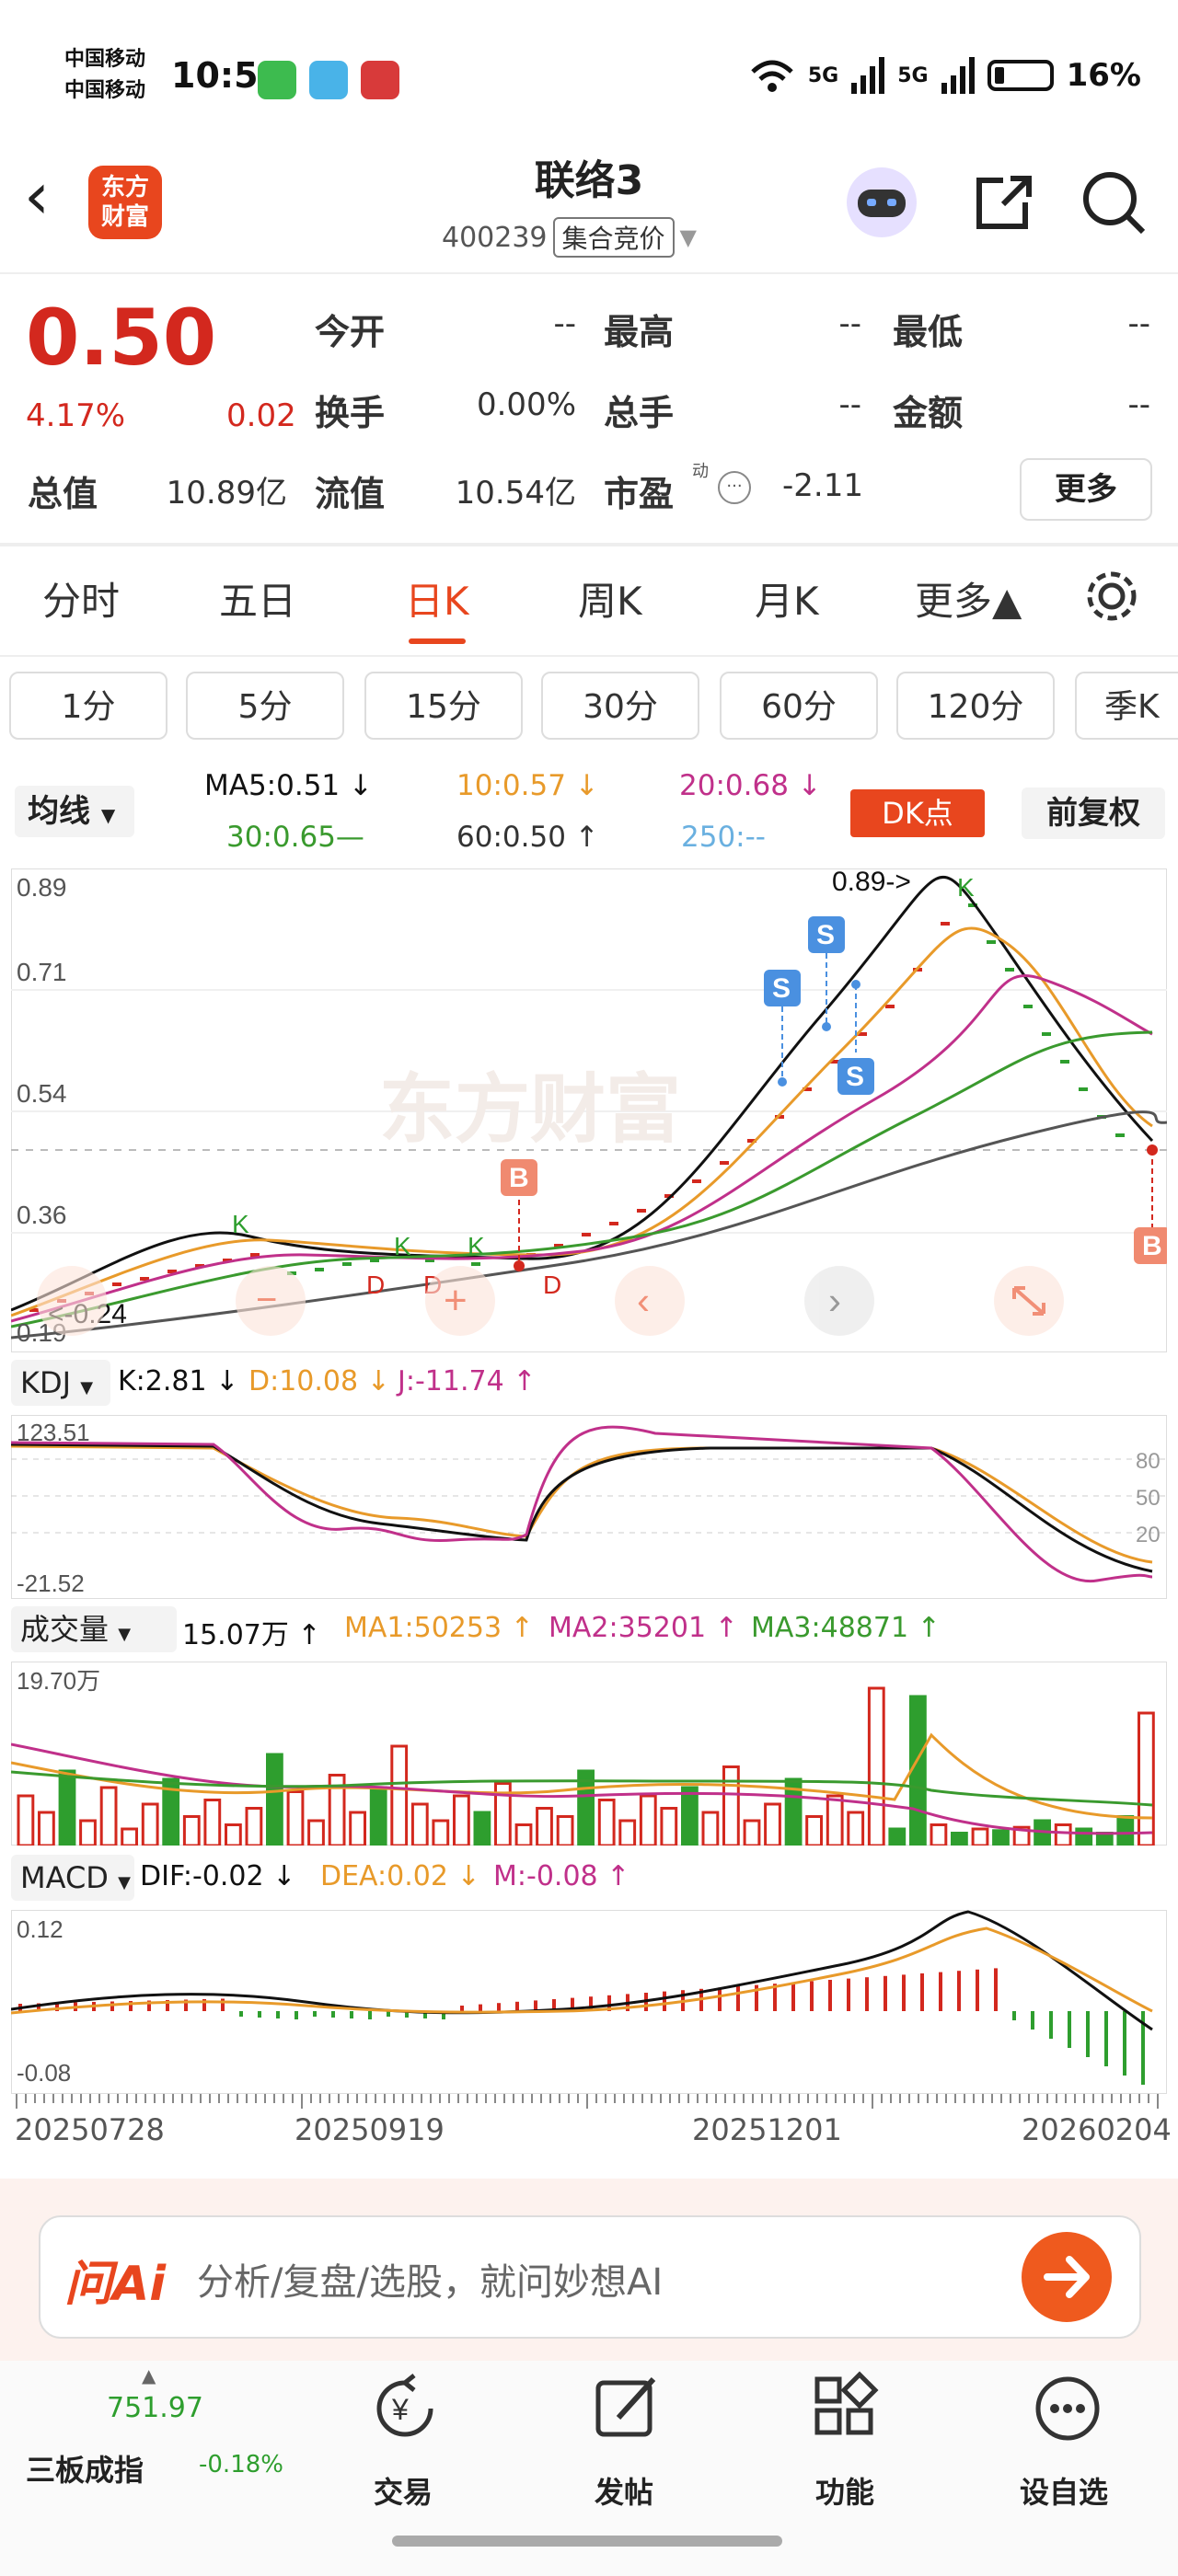  What do you see at coordinates (265, 706) in the screenshot?
I see `period-5min: 5分` at bounding box center [265, 706].